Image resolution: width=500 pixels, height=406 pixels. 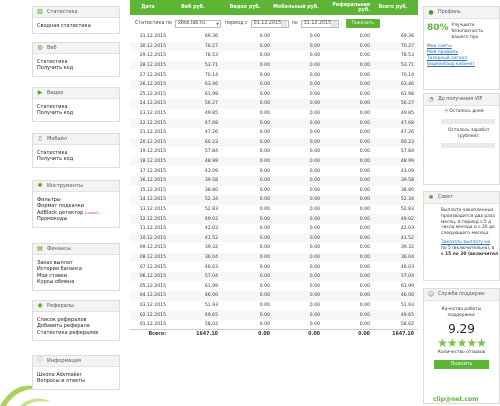 I want to click on sidebar-item-label: Школа Advmaker, so click(x=59, y=375).